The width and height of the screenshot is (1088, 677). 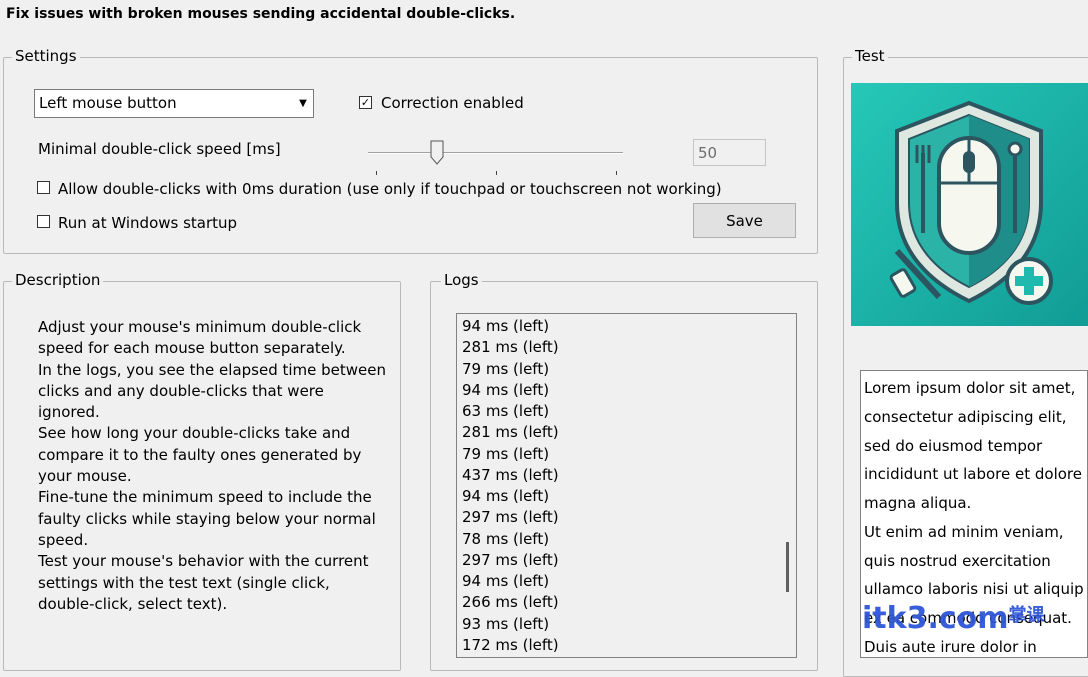 I want to click on startup-checkbox, so click(x=43, y=221).